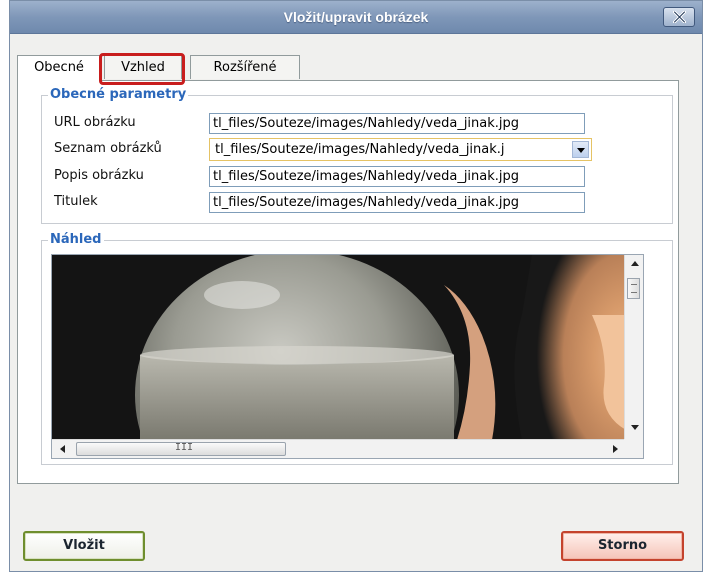  What do you see at coordinates (76, 201) in the screenshot?
I see `title-label: Titulek` at bounding box center [76, 201].